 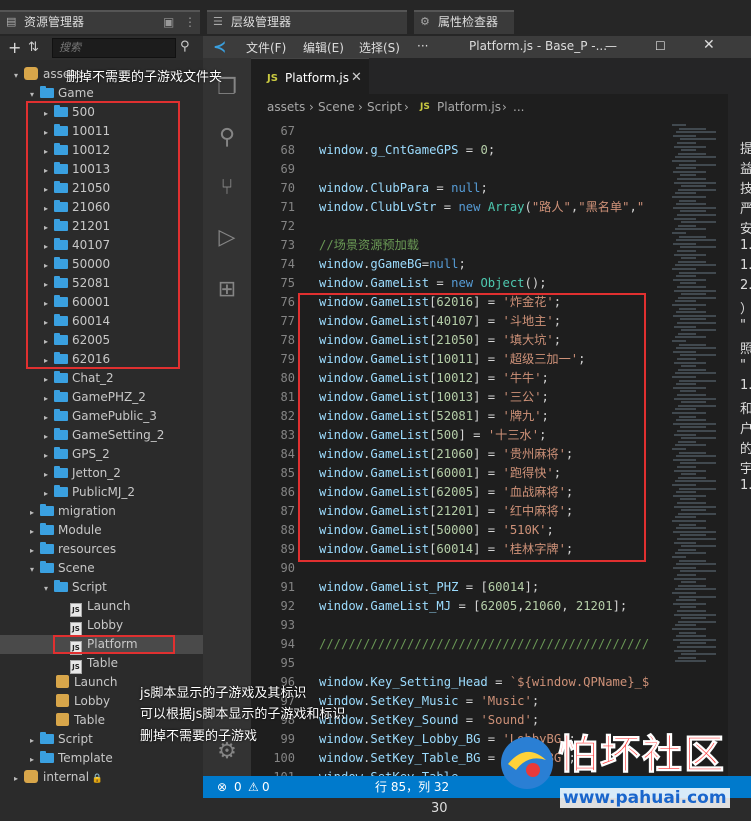 What do you see at coordinates (440, 302) in the screenshot?
I see `code-line: window.GameList[62016] = '炸金花';` at bounding box center [440, 302].